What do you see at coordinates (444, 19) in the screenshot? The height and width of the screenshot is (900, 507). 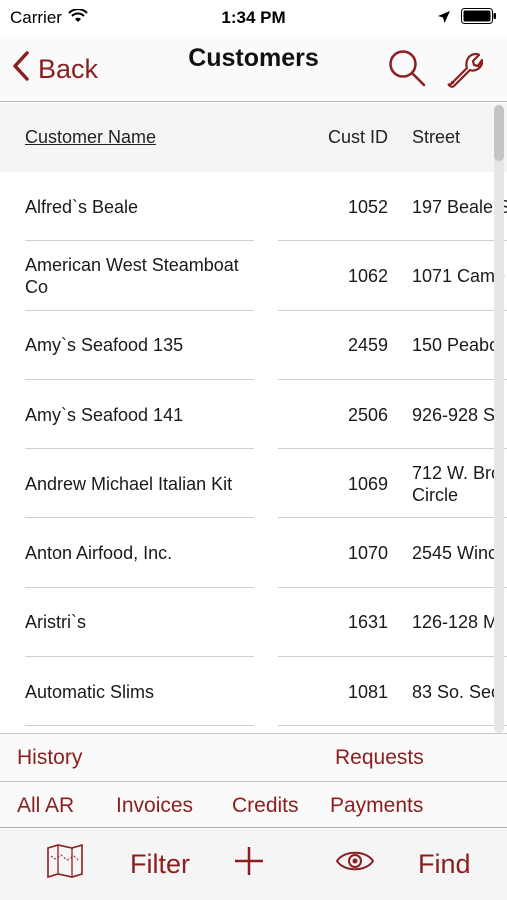 I see `location-arrow-icon` at bounding box center [444, 19].